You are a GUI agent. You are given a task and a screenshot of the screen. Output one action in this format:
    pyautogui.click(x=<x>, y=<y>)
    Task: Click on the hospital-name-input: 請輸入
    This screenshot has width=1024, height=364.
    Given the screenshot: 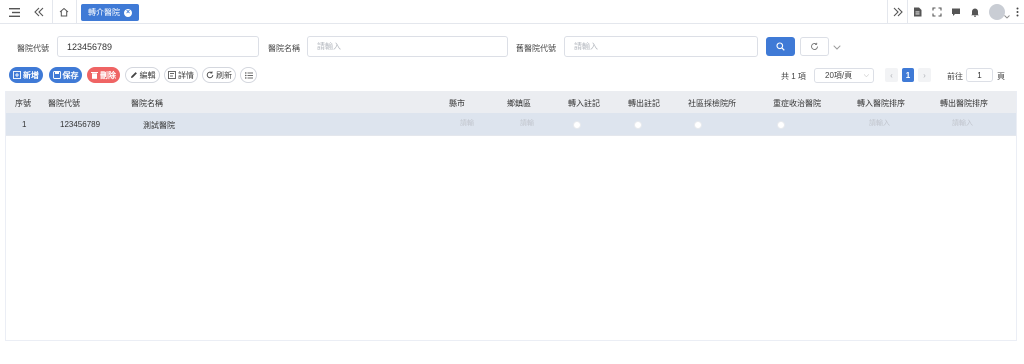 What is the action you would take?
    pyautogui.click(x=407, y=46)
    